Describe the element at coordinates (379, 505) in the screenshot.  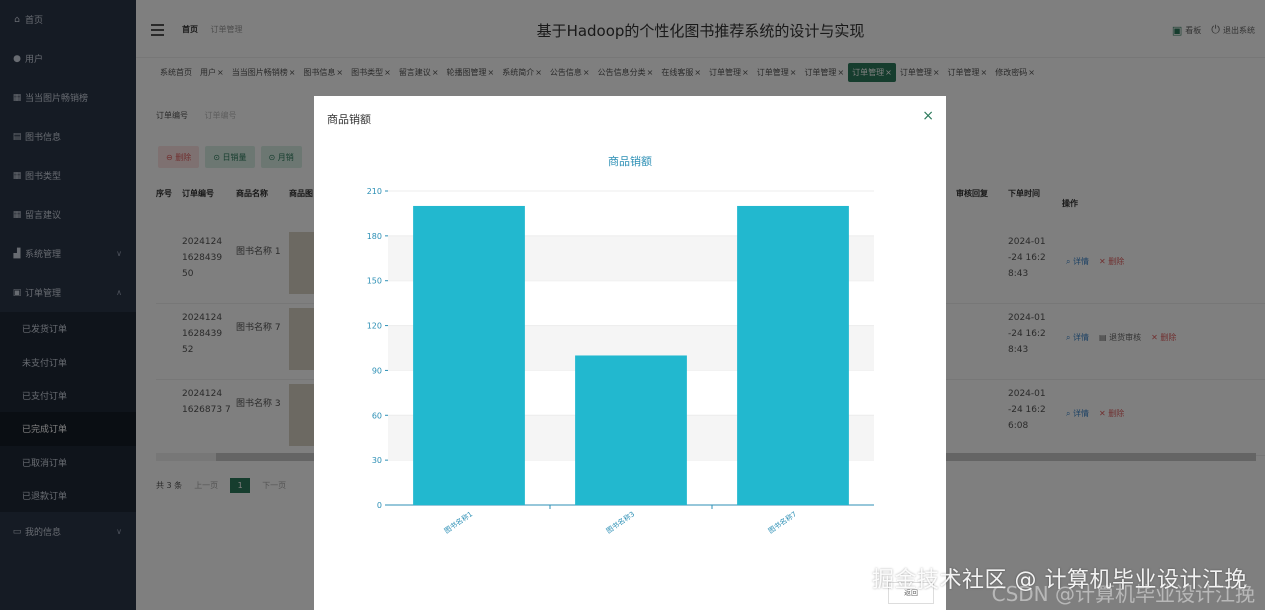
I see `y-tick-label: 0` at that location.